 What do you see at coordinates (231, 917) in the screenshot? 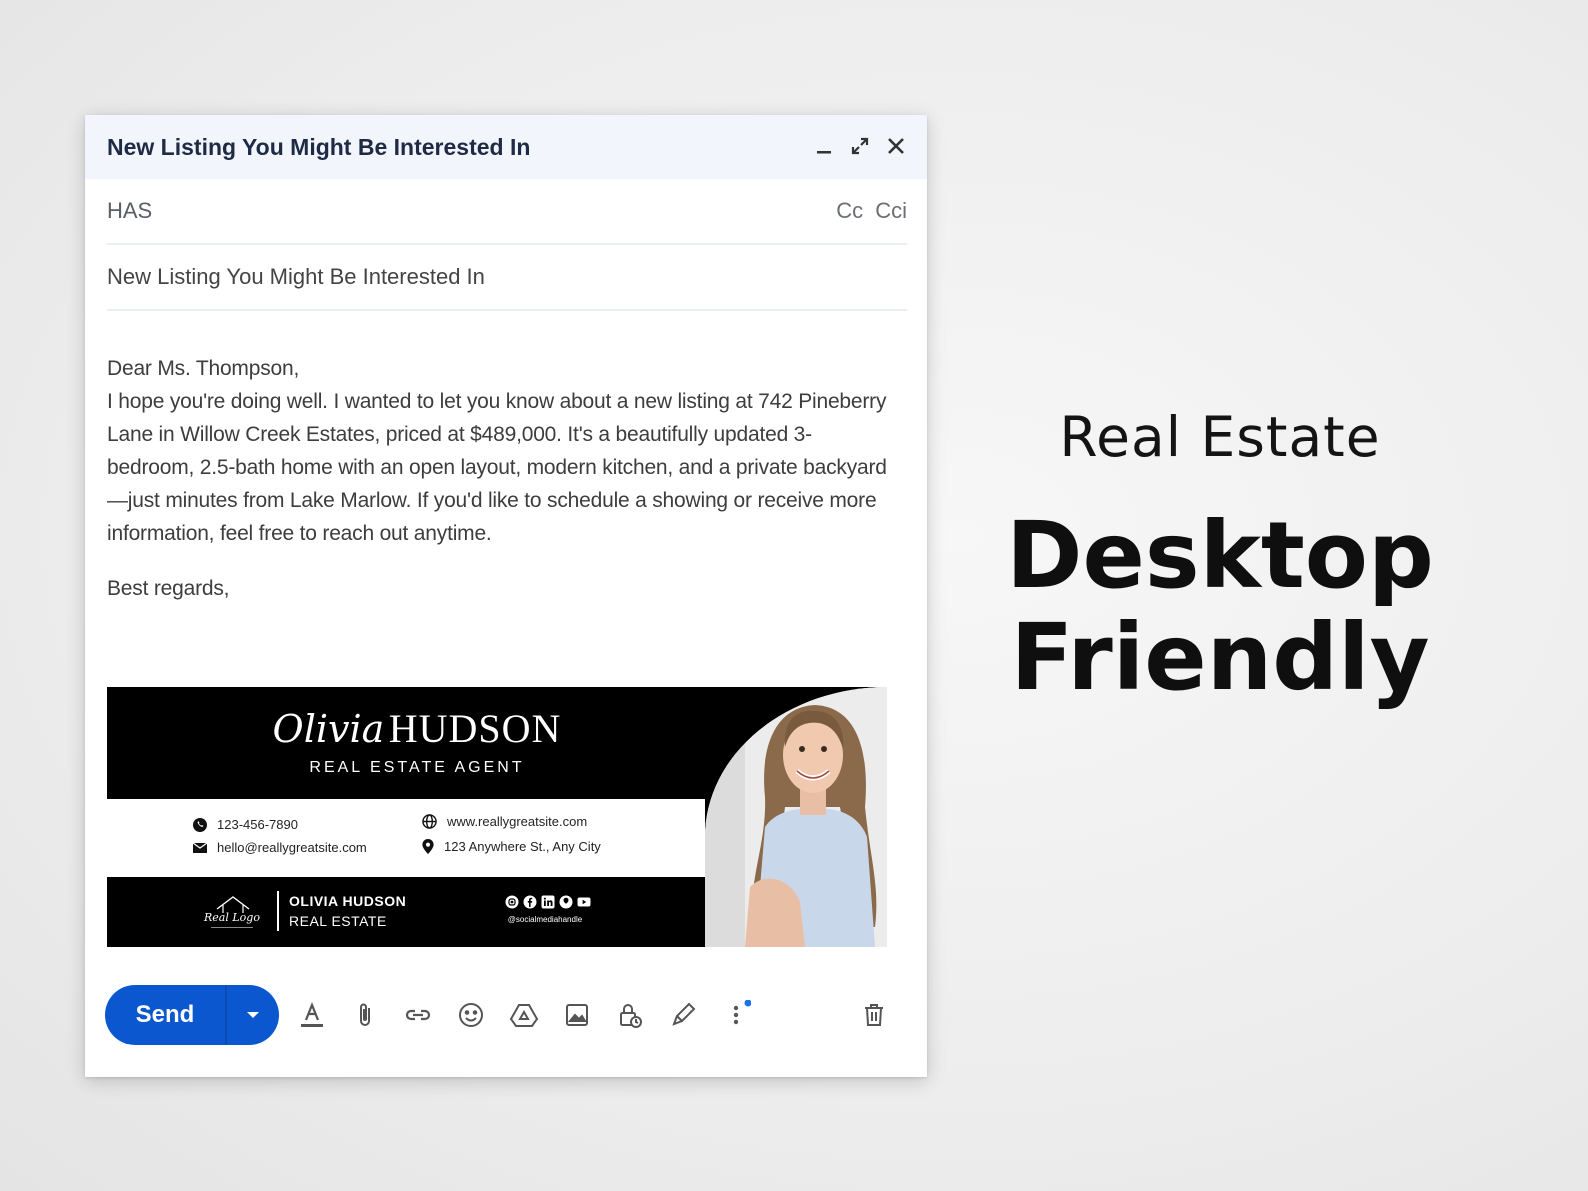
I see `svg-text: Real Logo` at bounding box center [231, 917].